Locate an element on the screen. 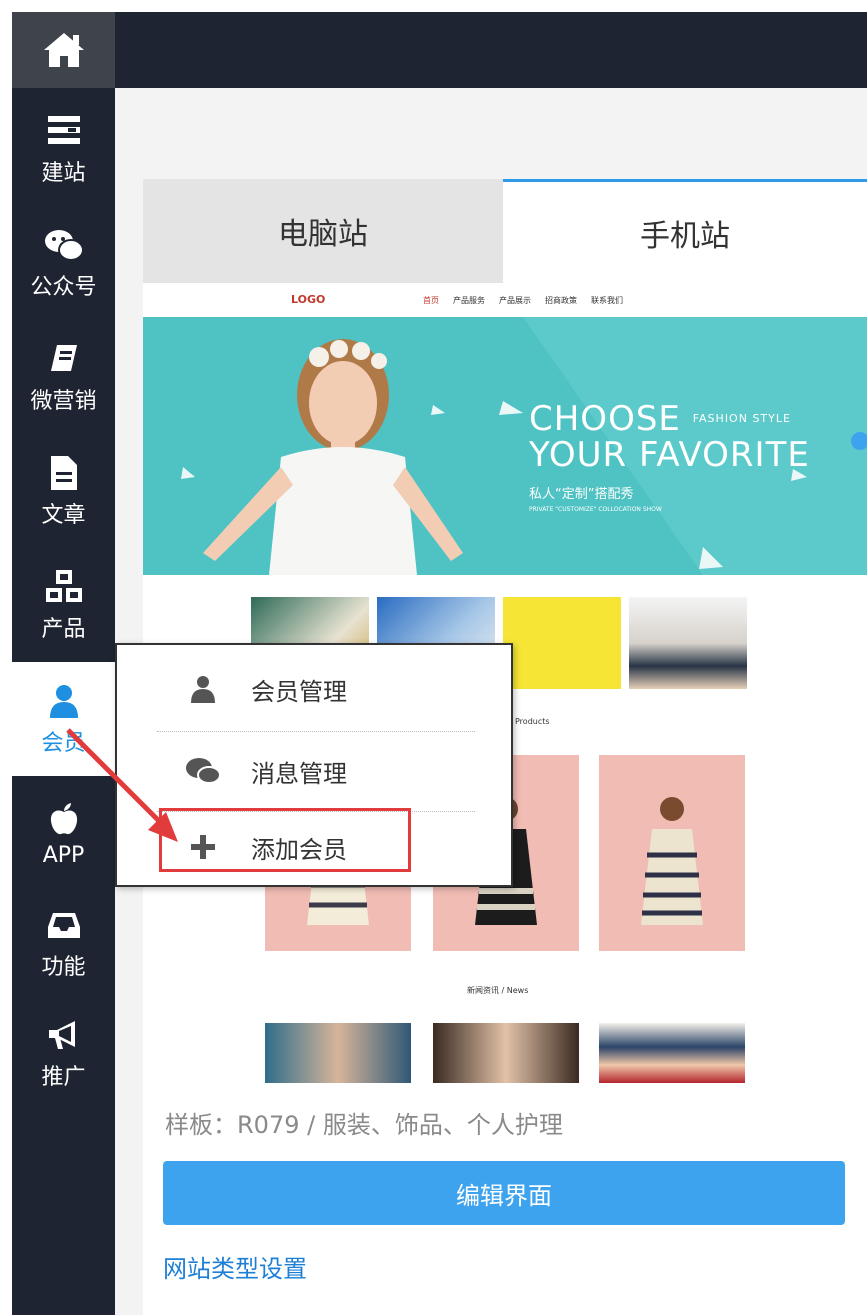  sidebar-item-members: 会员 is located at coordinates (63, 719).